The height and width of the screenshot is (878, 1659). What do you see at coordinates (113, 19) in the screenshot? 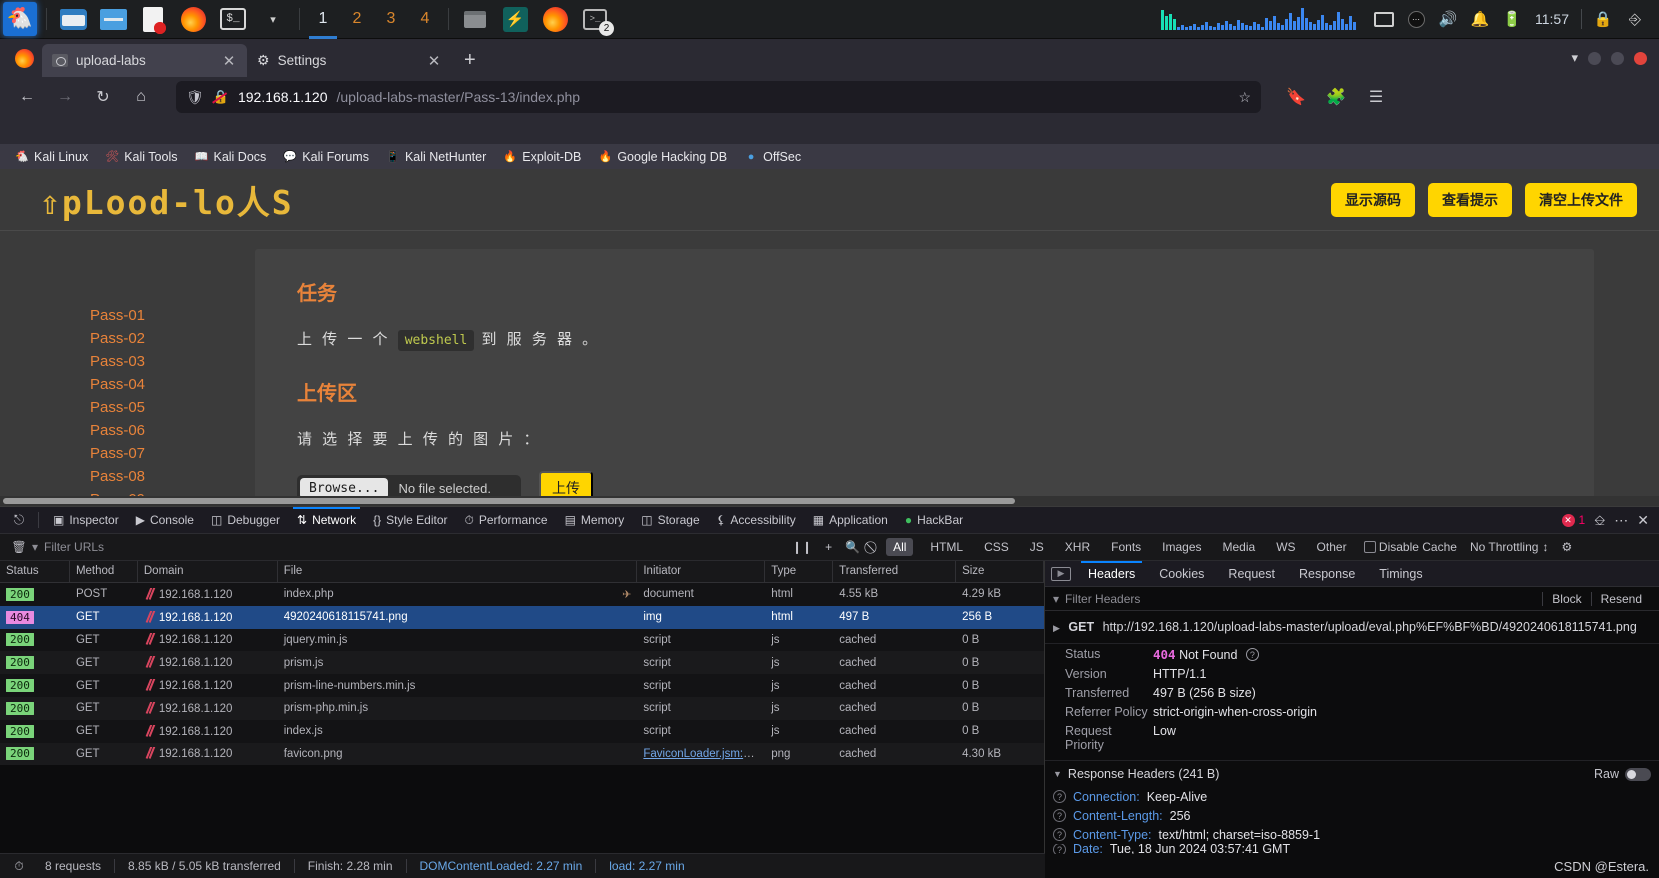
I see `file-manager-launcher` at bounding box center [113, 19].